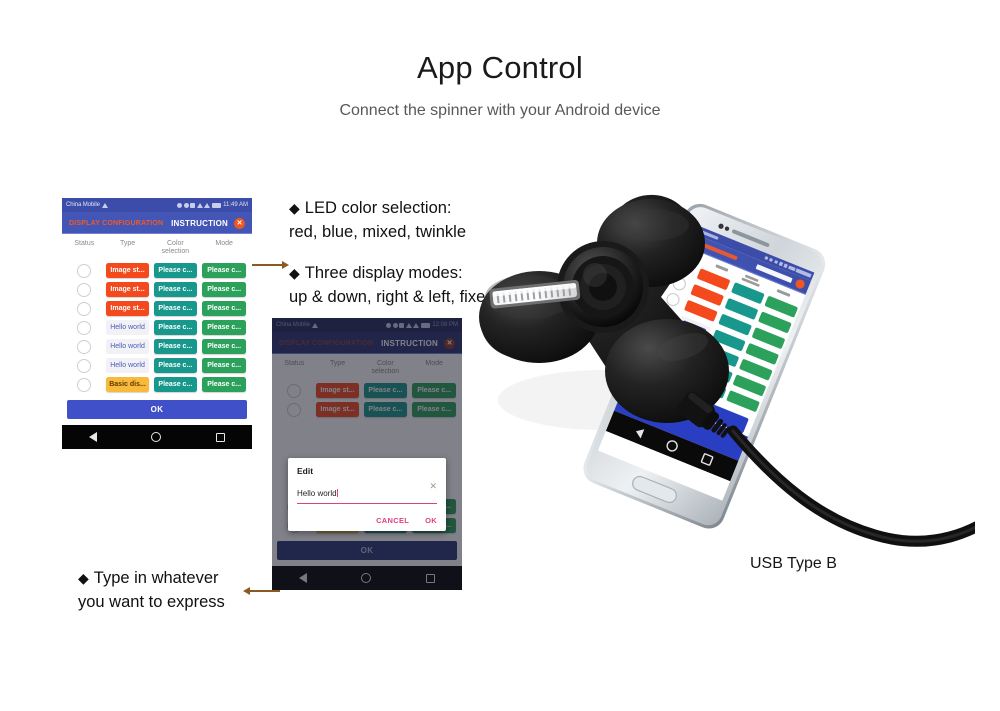 This screenshot has width=1000, height=711. I want to click on edit-dialog: Edit Hello world ✕ CANCEL OK, so click(367, 494).